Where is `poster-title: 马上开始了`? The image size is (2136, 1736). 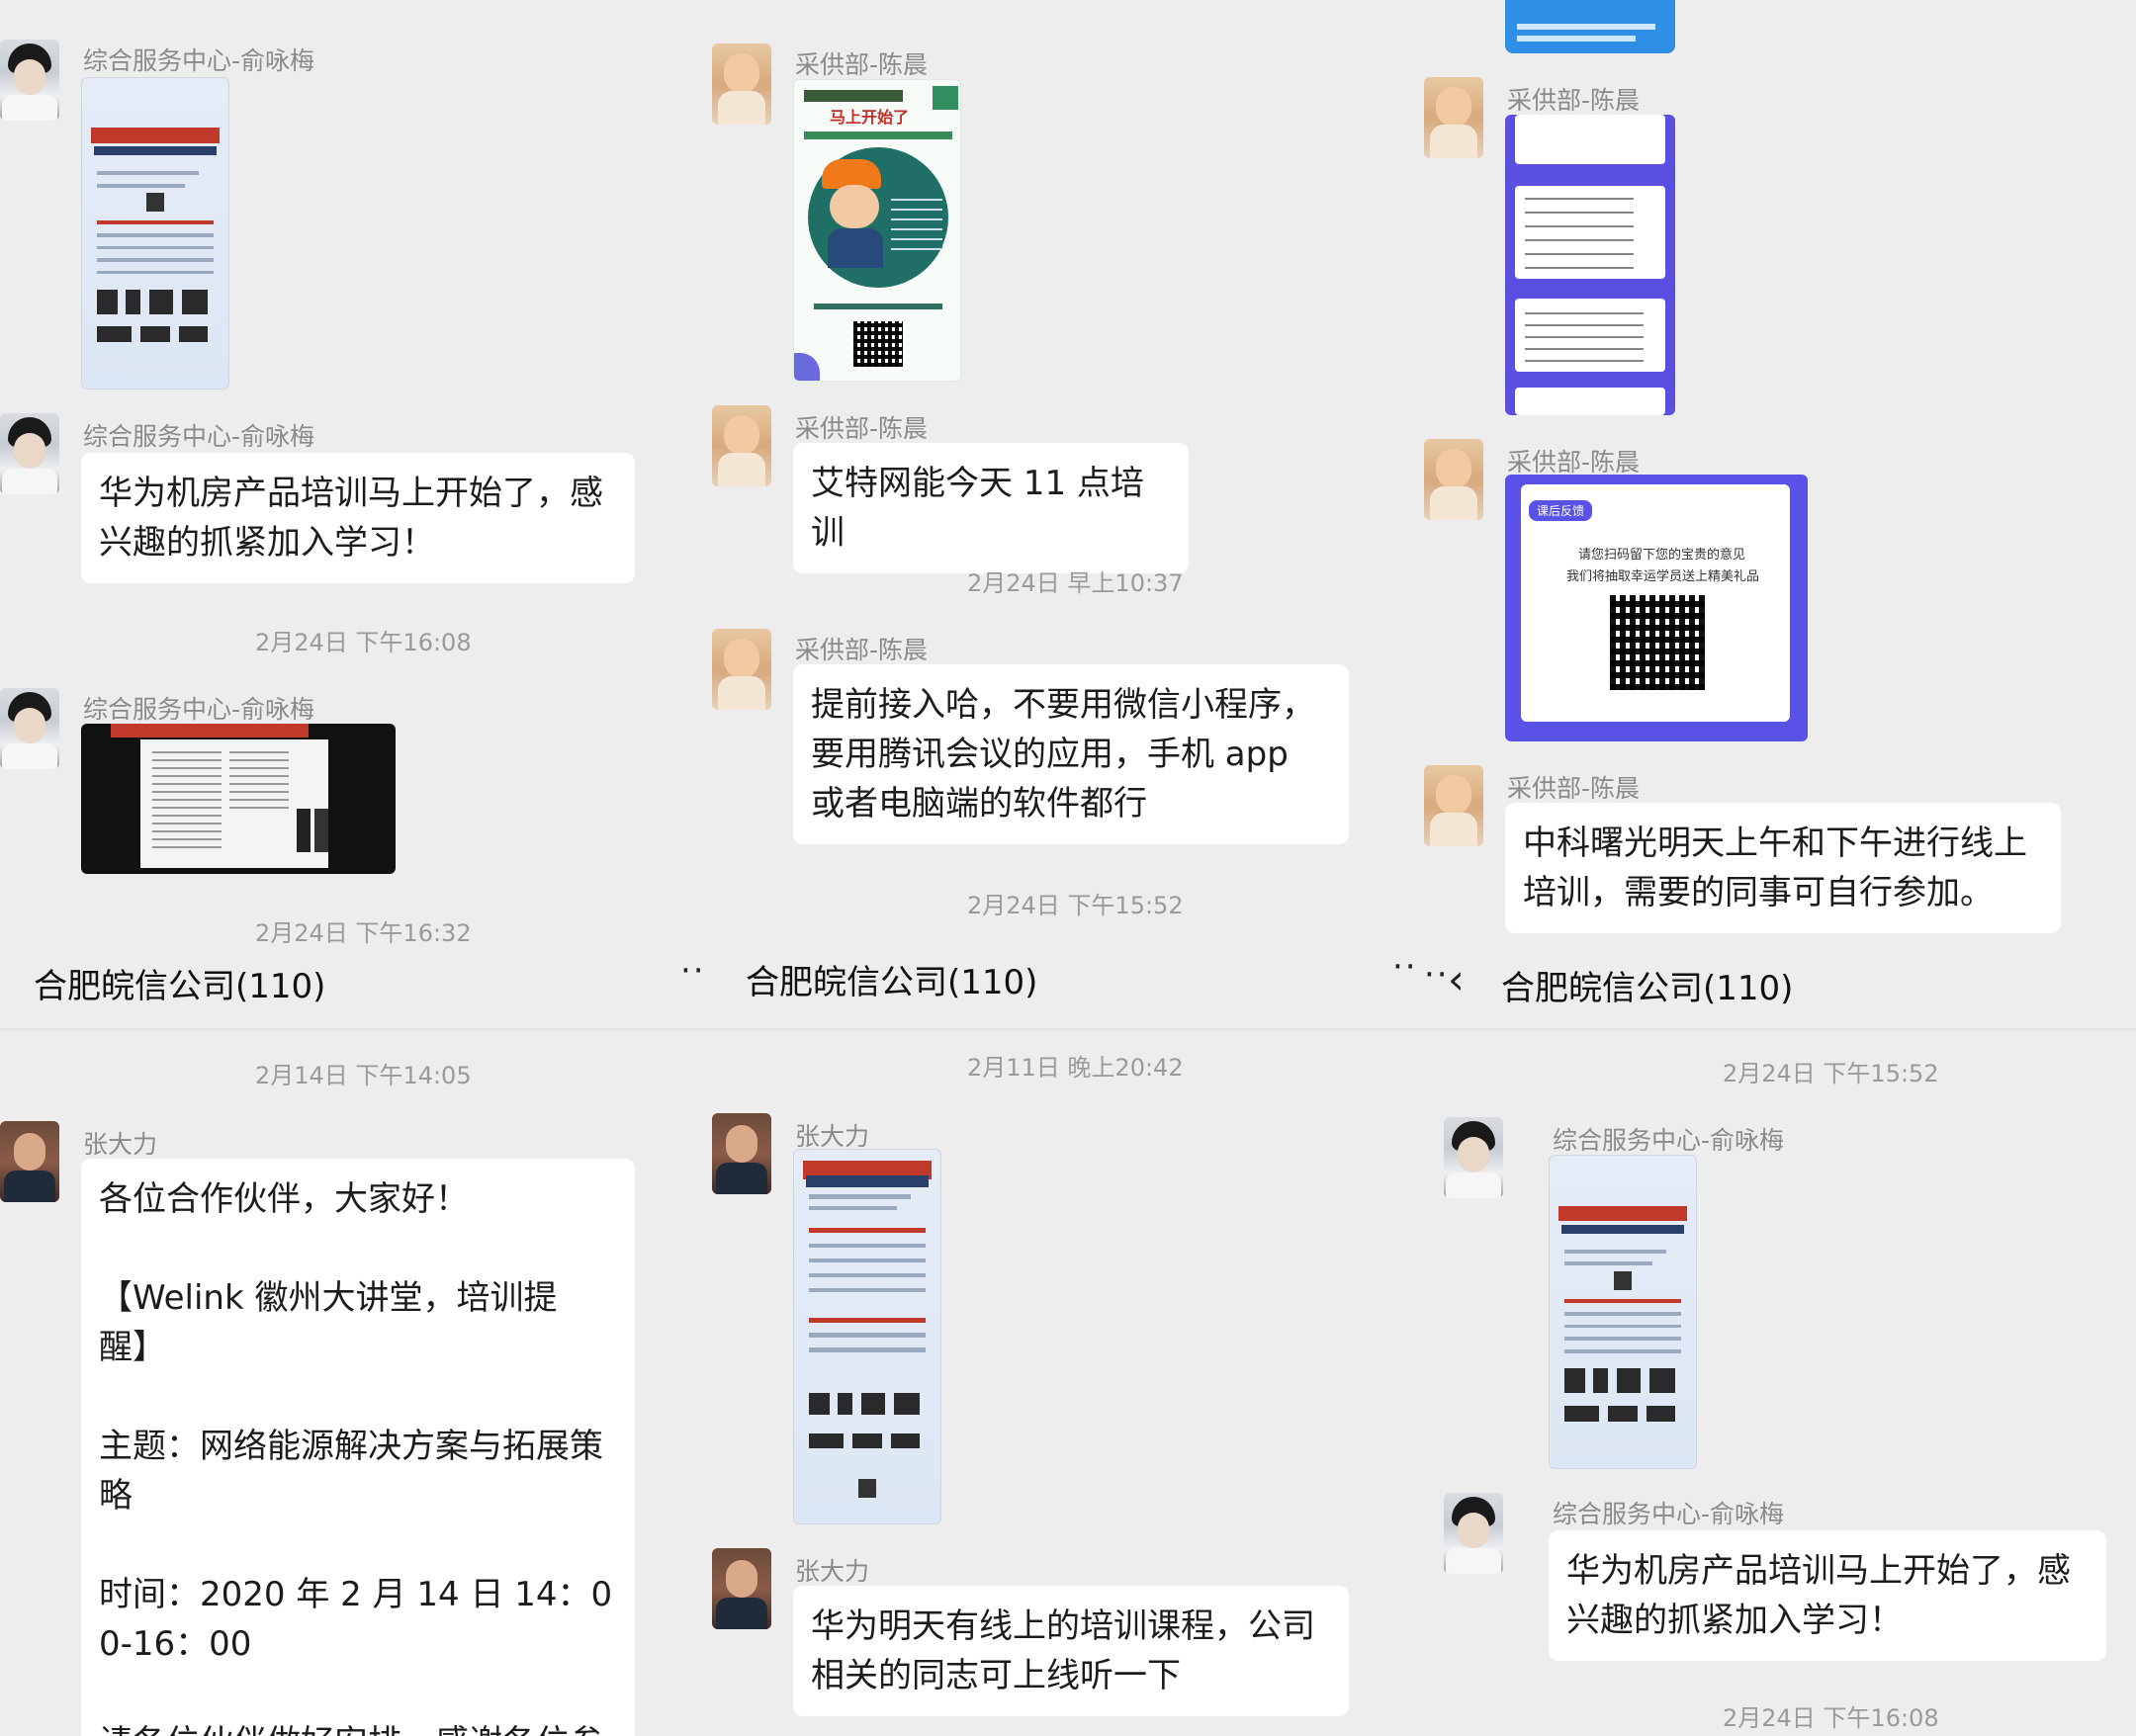 poster-title: 马上开始了 is located at coordinates (870, 117).